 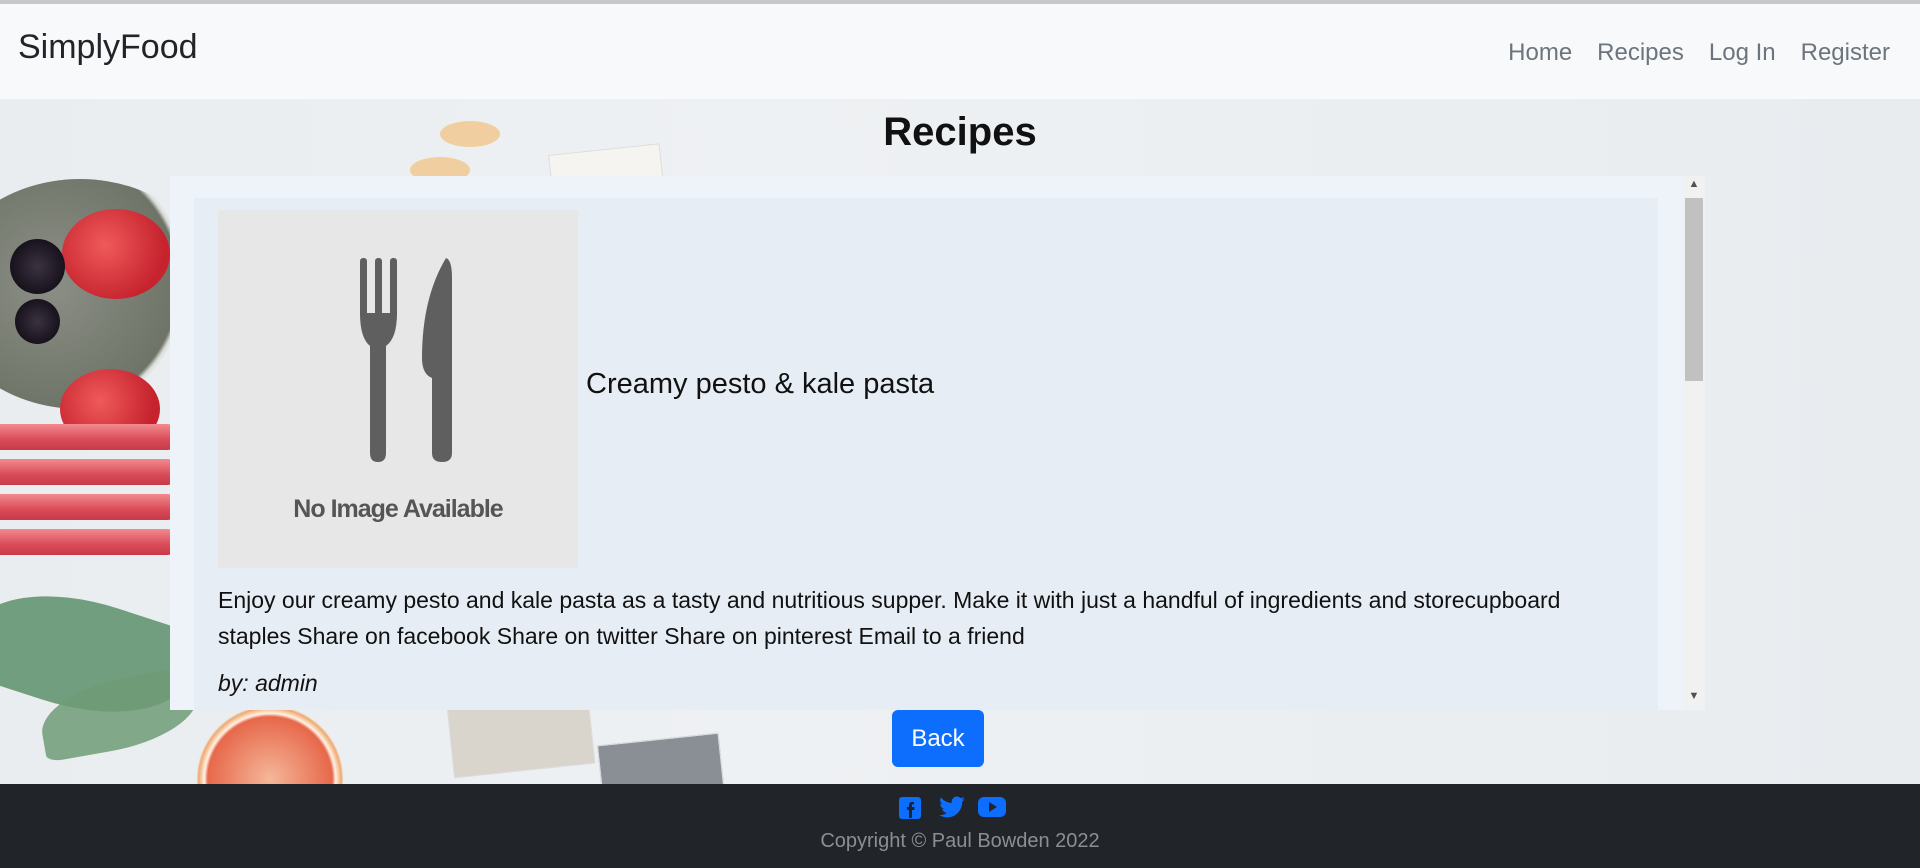 What do you see at coordinates (960, 841) in the screenshot?
I see `copyright-text: Copyright © Paul Bowden 2022` at bounding box center [960, 841].